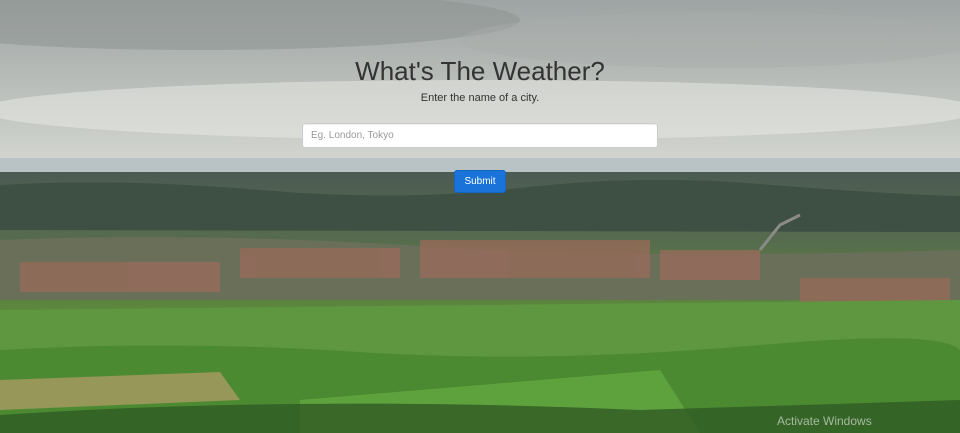  Describe the element at coordinates (480, 98) in the screenshot. I see `page-subtitle: Enter the name of a city.` at that location.